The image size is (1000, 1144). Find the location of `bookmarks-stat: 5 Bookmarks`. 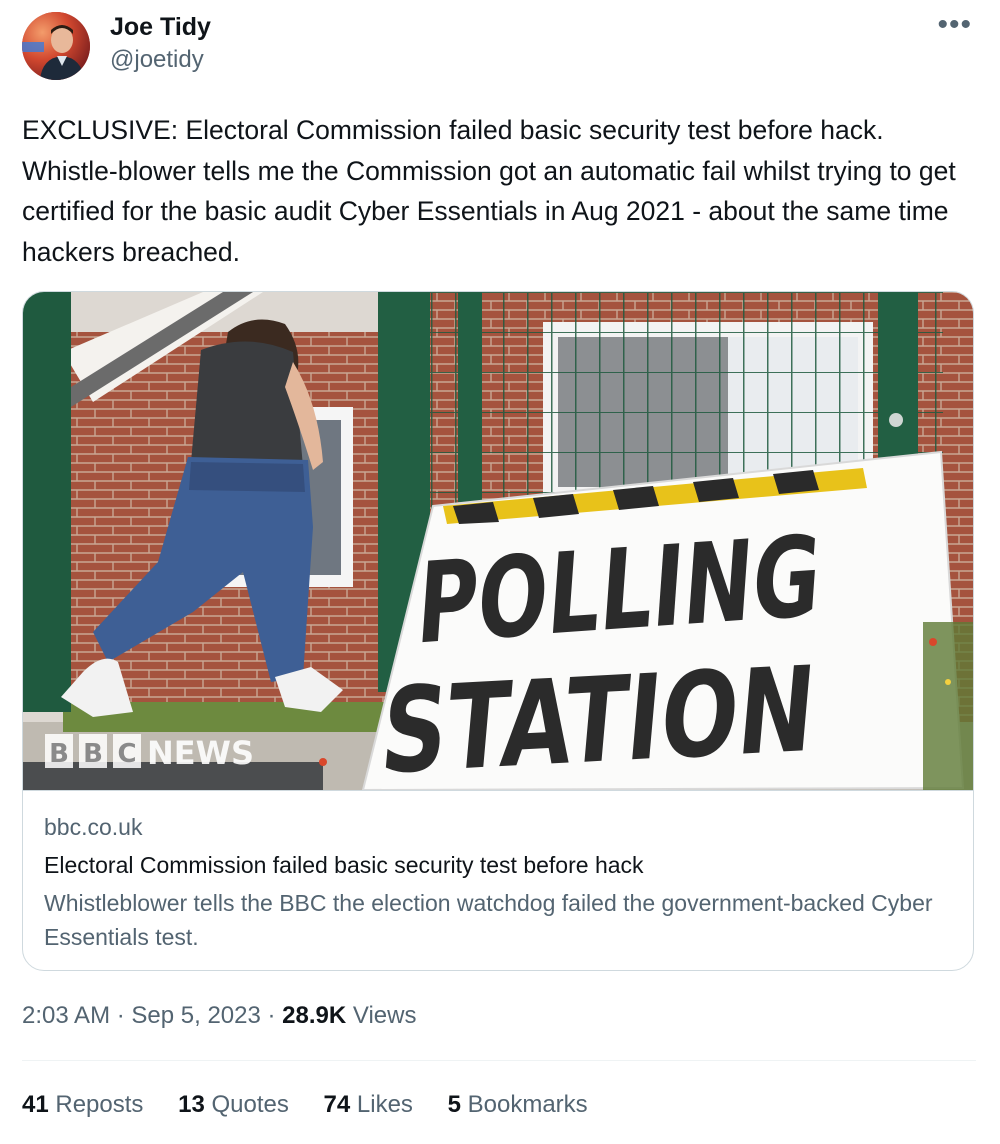

bookmarks-stat: 5 Bookmarks is located at coordinates (518, 1105).